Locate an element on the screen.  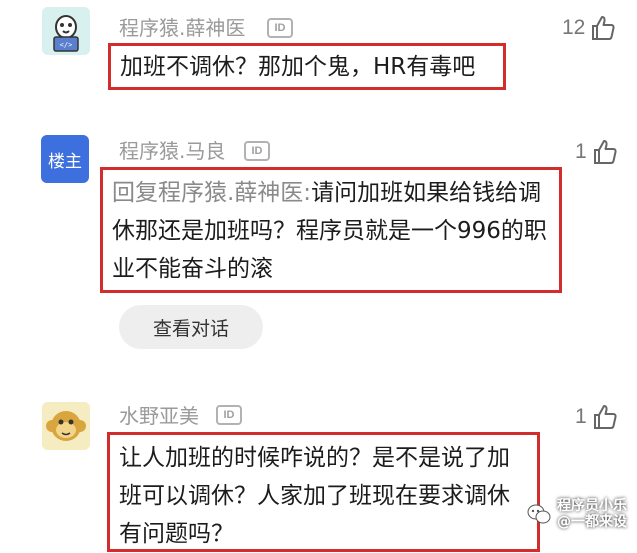
username: 程序猿.马良 is located at coordinates (172, 151).